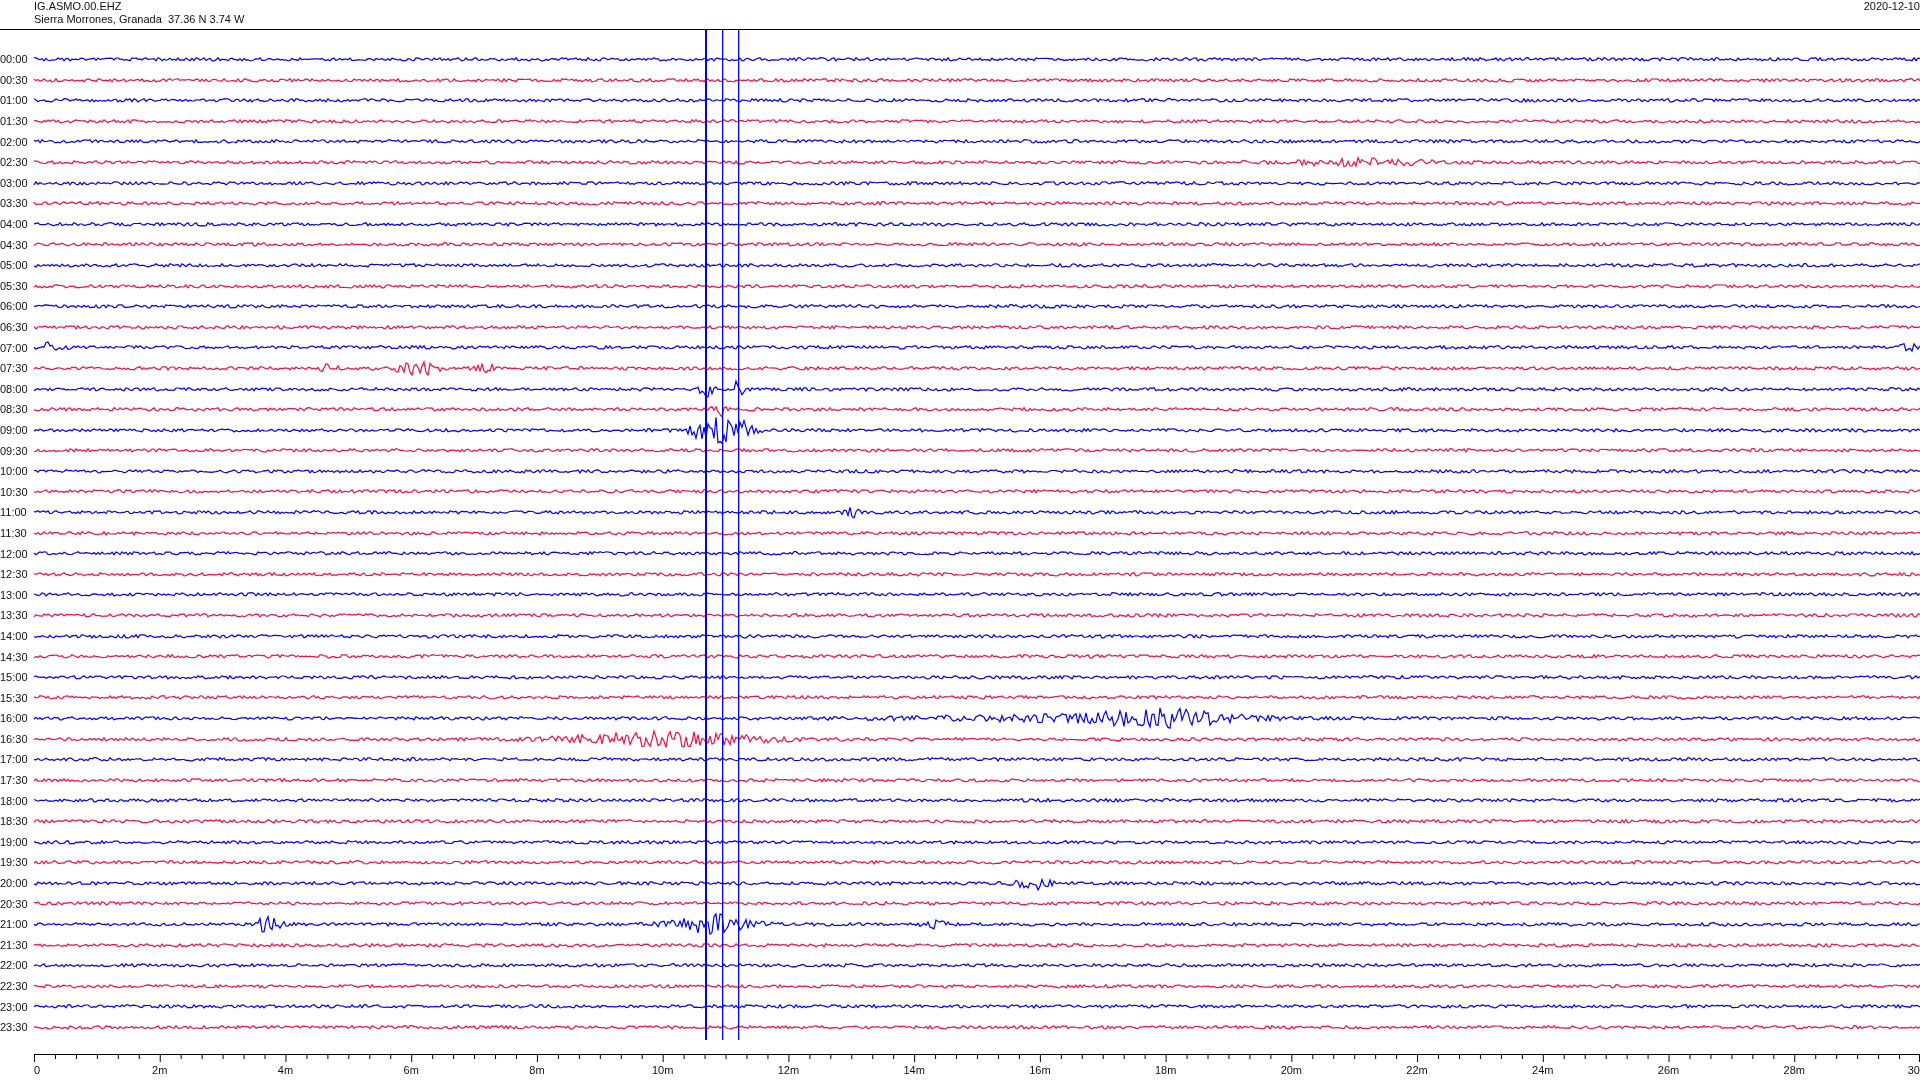  I want to click on time-label: 20:00, so click(14, 883).